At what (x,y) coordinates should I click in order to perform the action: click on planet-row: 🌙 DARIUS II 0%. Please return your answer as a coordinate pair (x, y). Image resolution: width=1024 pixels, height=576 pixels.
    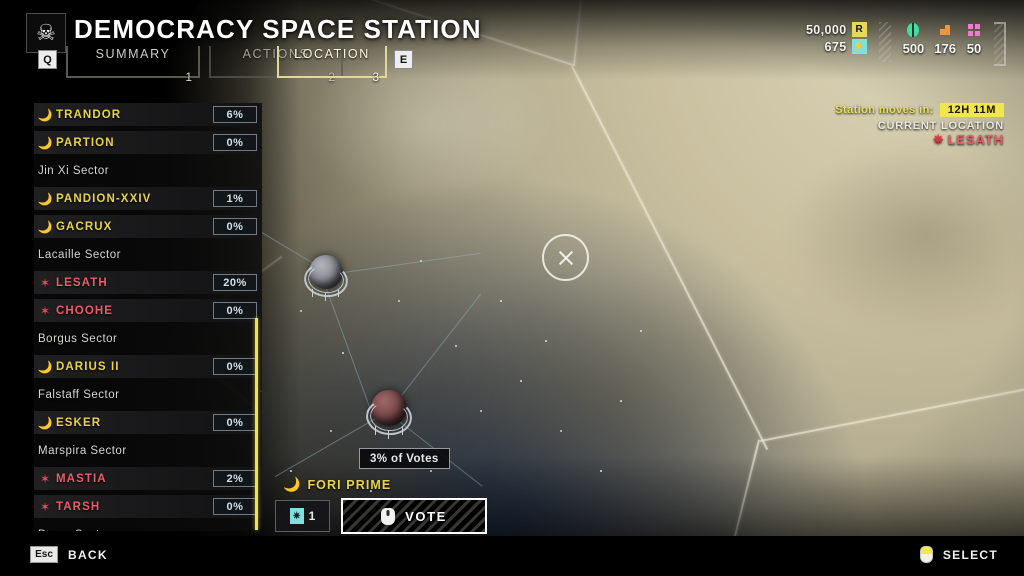
    Looking at the image, I should click on (148, 366).